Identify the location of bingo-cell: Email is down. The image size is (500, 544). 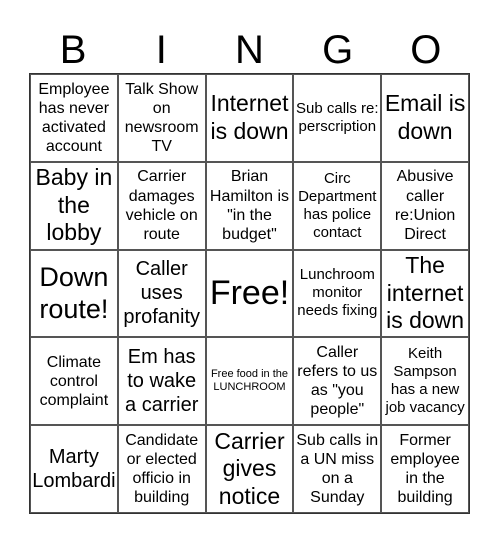
(425, 118).